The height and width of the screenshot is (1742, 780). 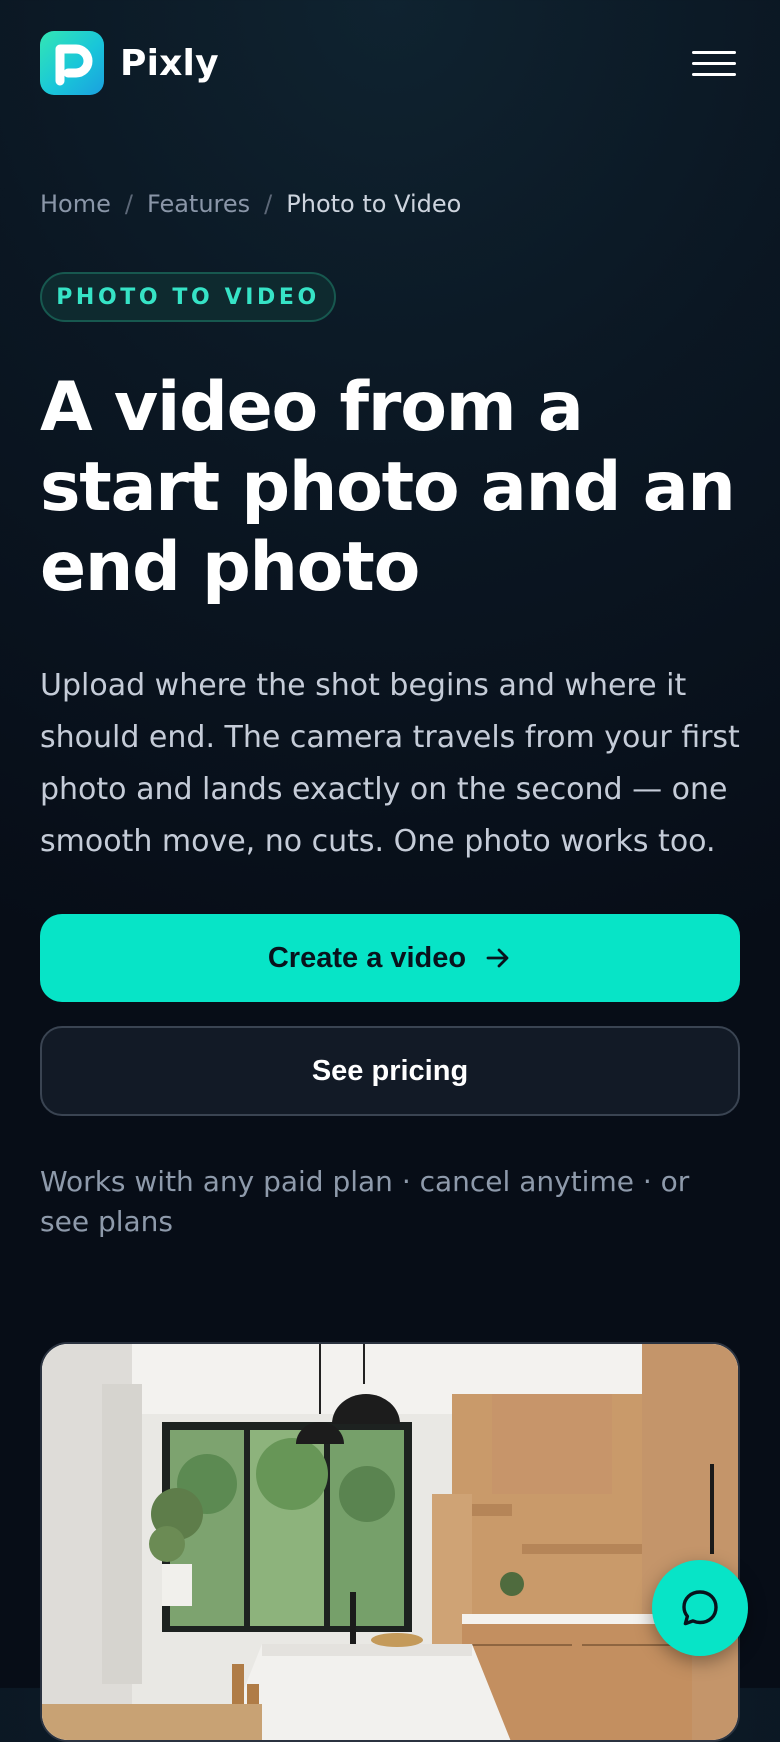 What do you see at coordinates (497, 958) in the screenshot?
I see `arrow-right-icon` at bounding box center [497, 958].